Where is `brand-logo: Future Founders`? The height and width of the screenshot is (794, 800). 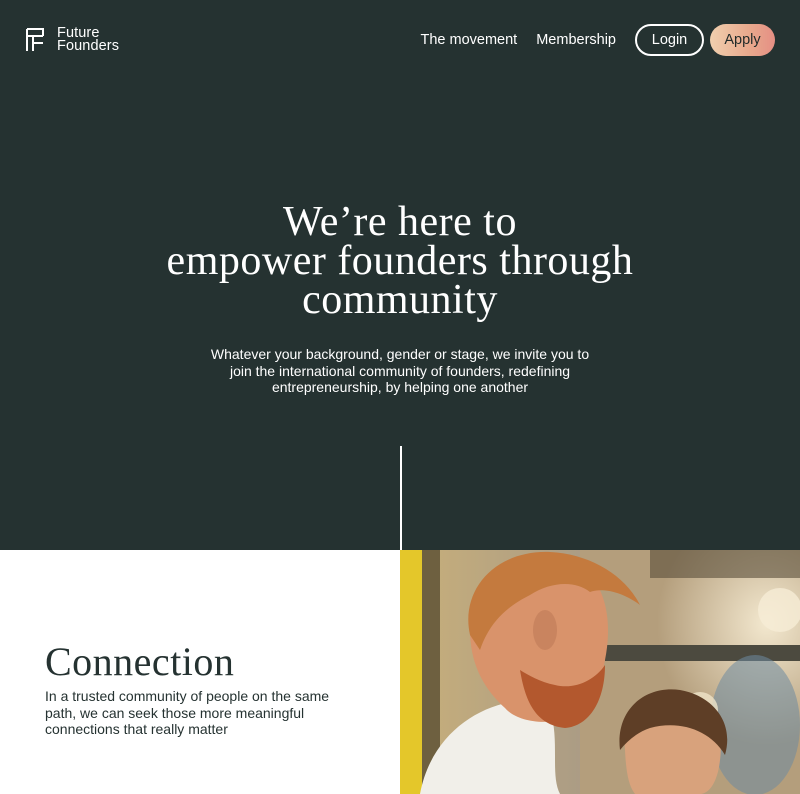
brand-logo: Future Founders is located at coordinates (72, 40).